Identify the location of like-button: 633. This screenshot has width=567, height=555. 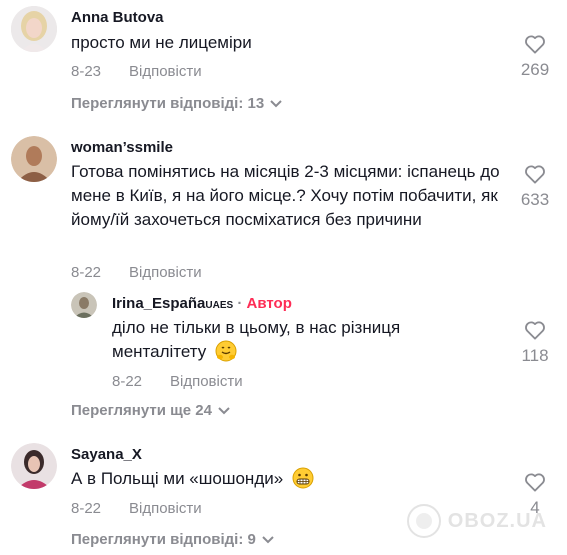
(535, 187).